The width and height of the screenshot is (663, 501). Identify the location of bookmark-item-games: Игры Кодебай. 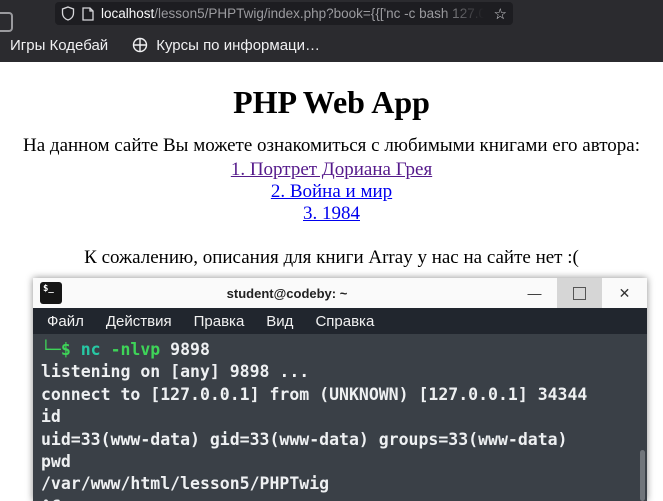
(59, 45).